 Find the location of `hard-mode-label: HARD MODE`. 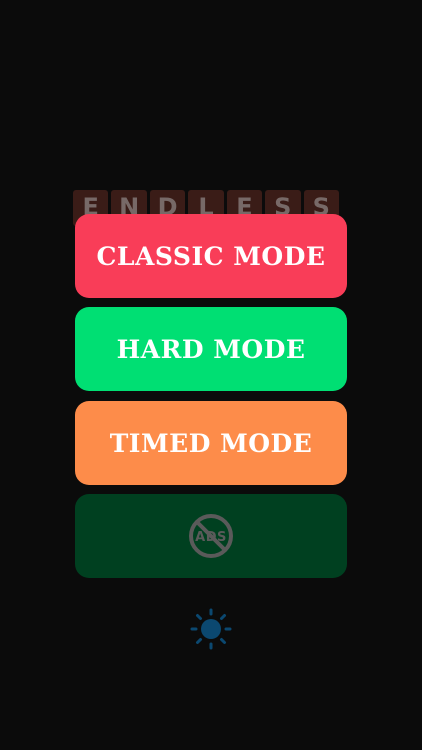

hard-mode-label: HARD MODE is located at coordinates (211, 349).